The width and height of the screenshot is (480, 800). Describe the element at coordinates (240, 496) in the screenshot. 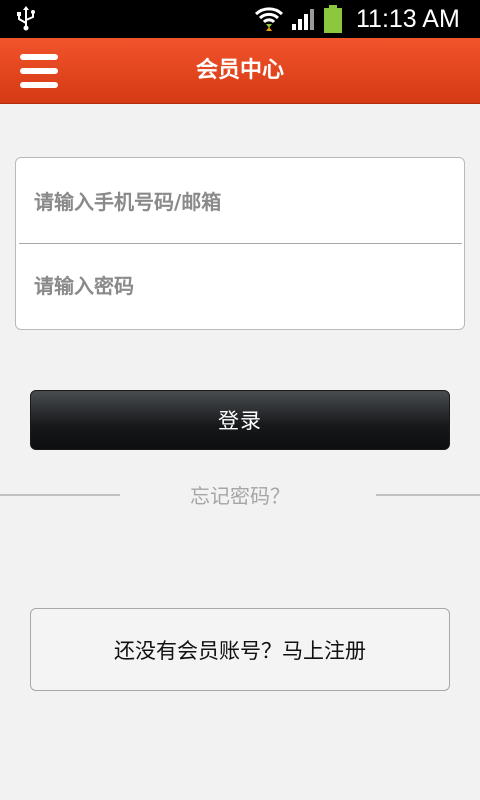

I see `forgot-password-link: 忘记密码？` at that location.